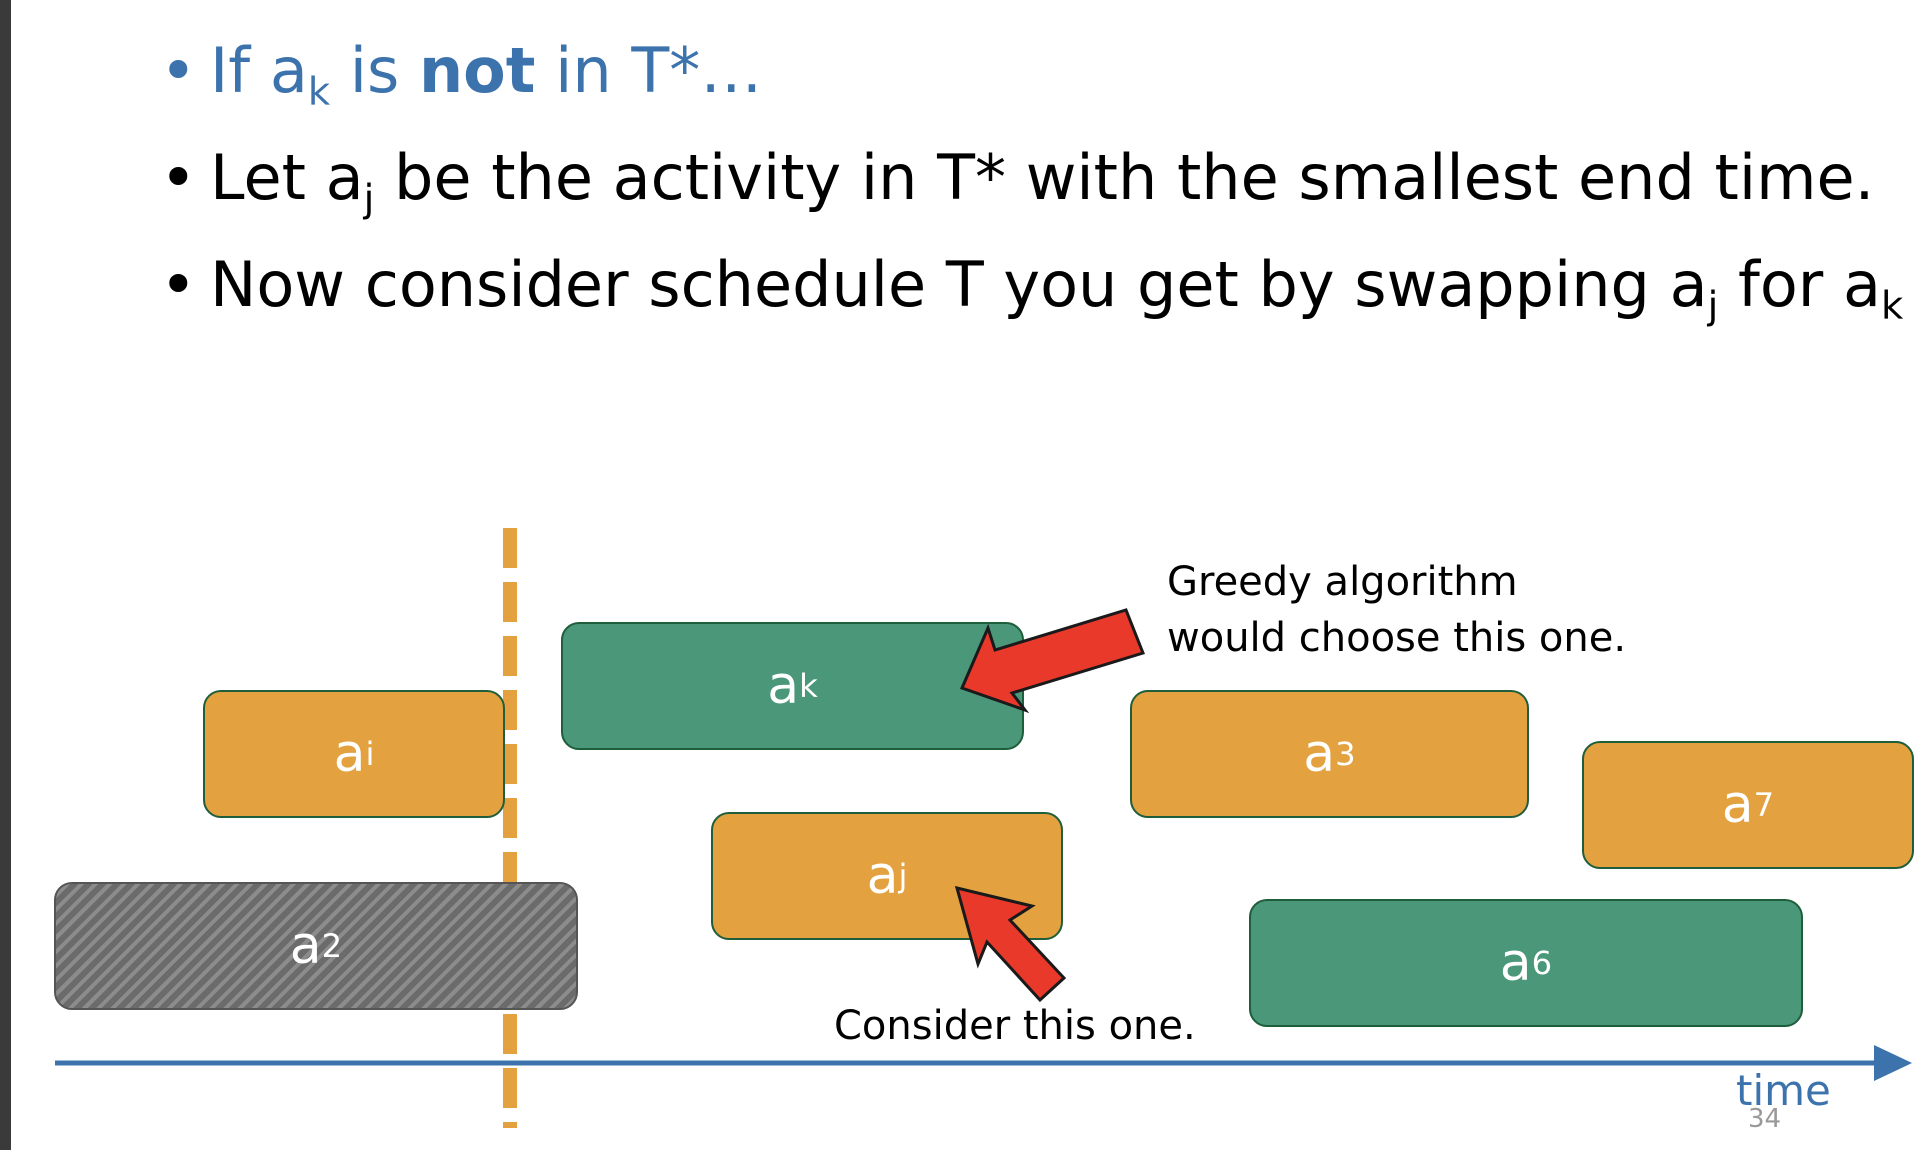 The image size is (1914, 1150). Describe the element at coordinates (1397, 638) in the screenshot. I see `greedy-annotation-line2: would choose this one.` at that location.